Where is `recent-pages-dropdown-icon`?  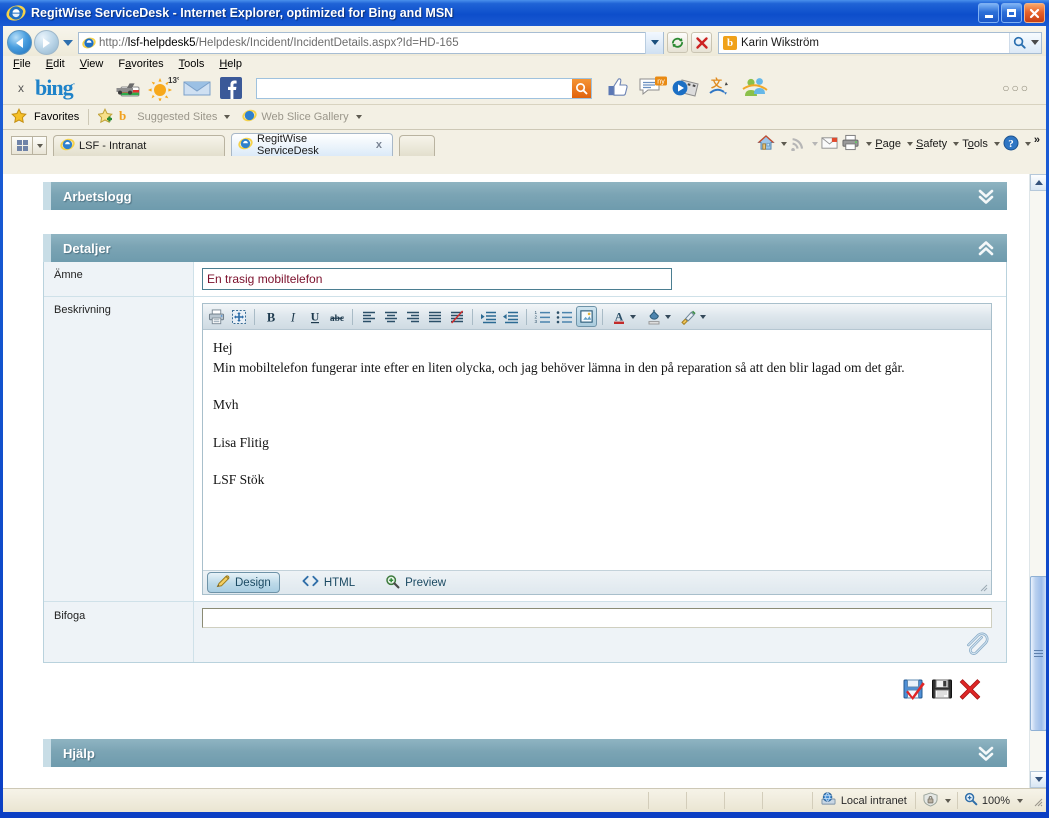
recent-pages-dropdown-icon is located at coordinates (68, 42).